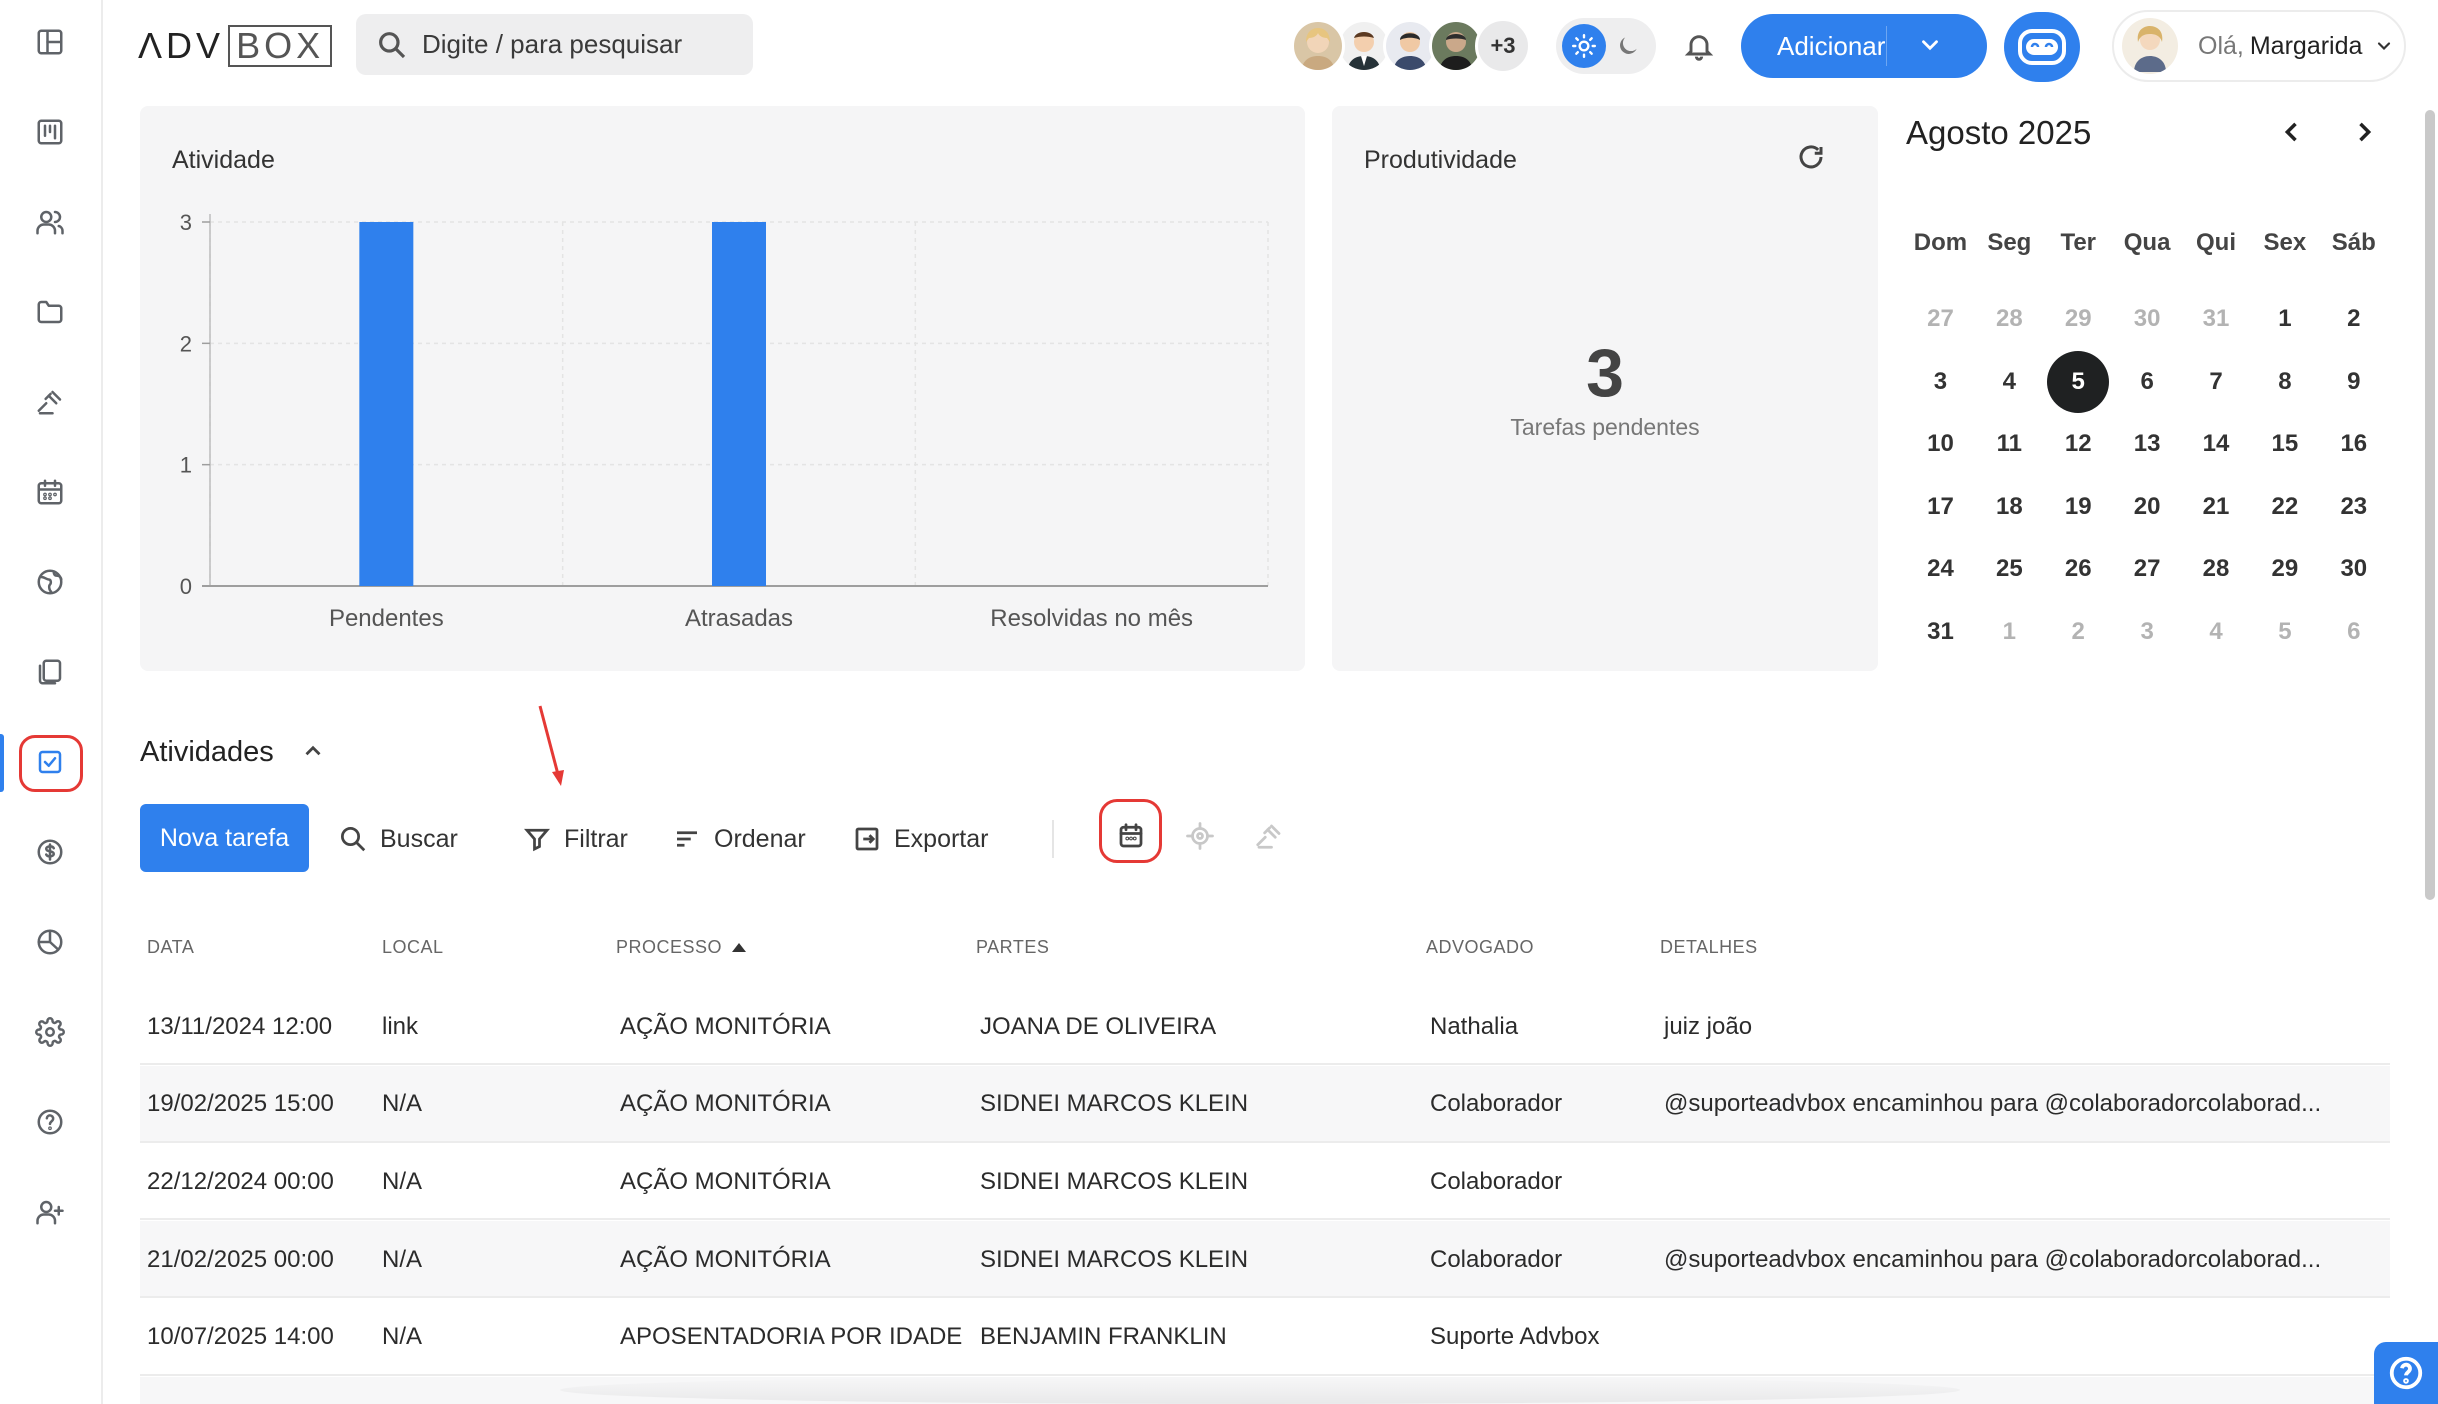 Image resolution: width=2438 pixels, height=1404 pixels. What do you see at coordinates (50, 492) in the screenshot?
I see `calendar-icon` at bounding box center [50, 492].